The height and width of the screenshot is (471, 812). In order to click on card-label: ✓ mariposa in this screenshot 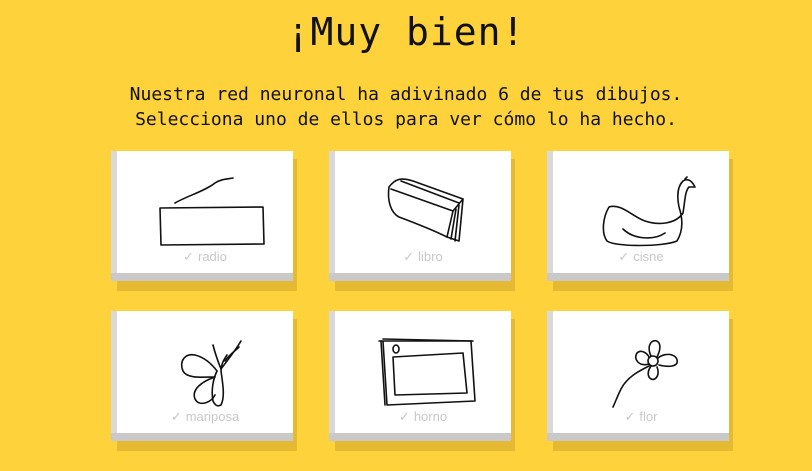, I will do `click(205, 416)`.